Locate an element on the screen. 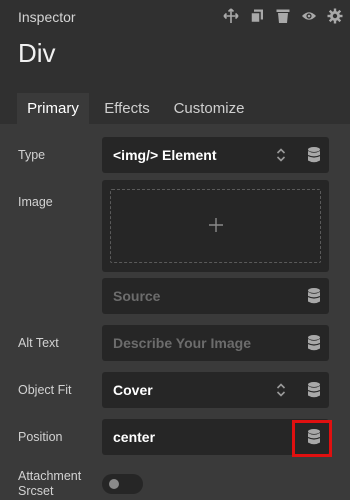  trash-icon is located at coordinates (283, 16).